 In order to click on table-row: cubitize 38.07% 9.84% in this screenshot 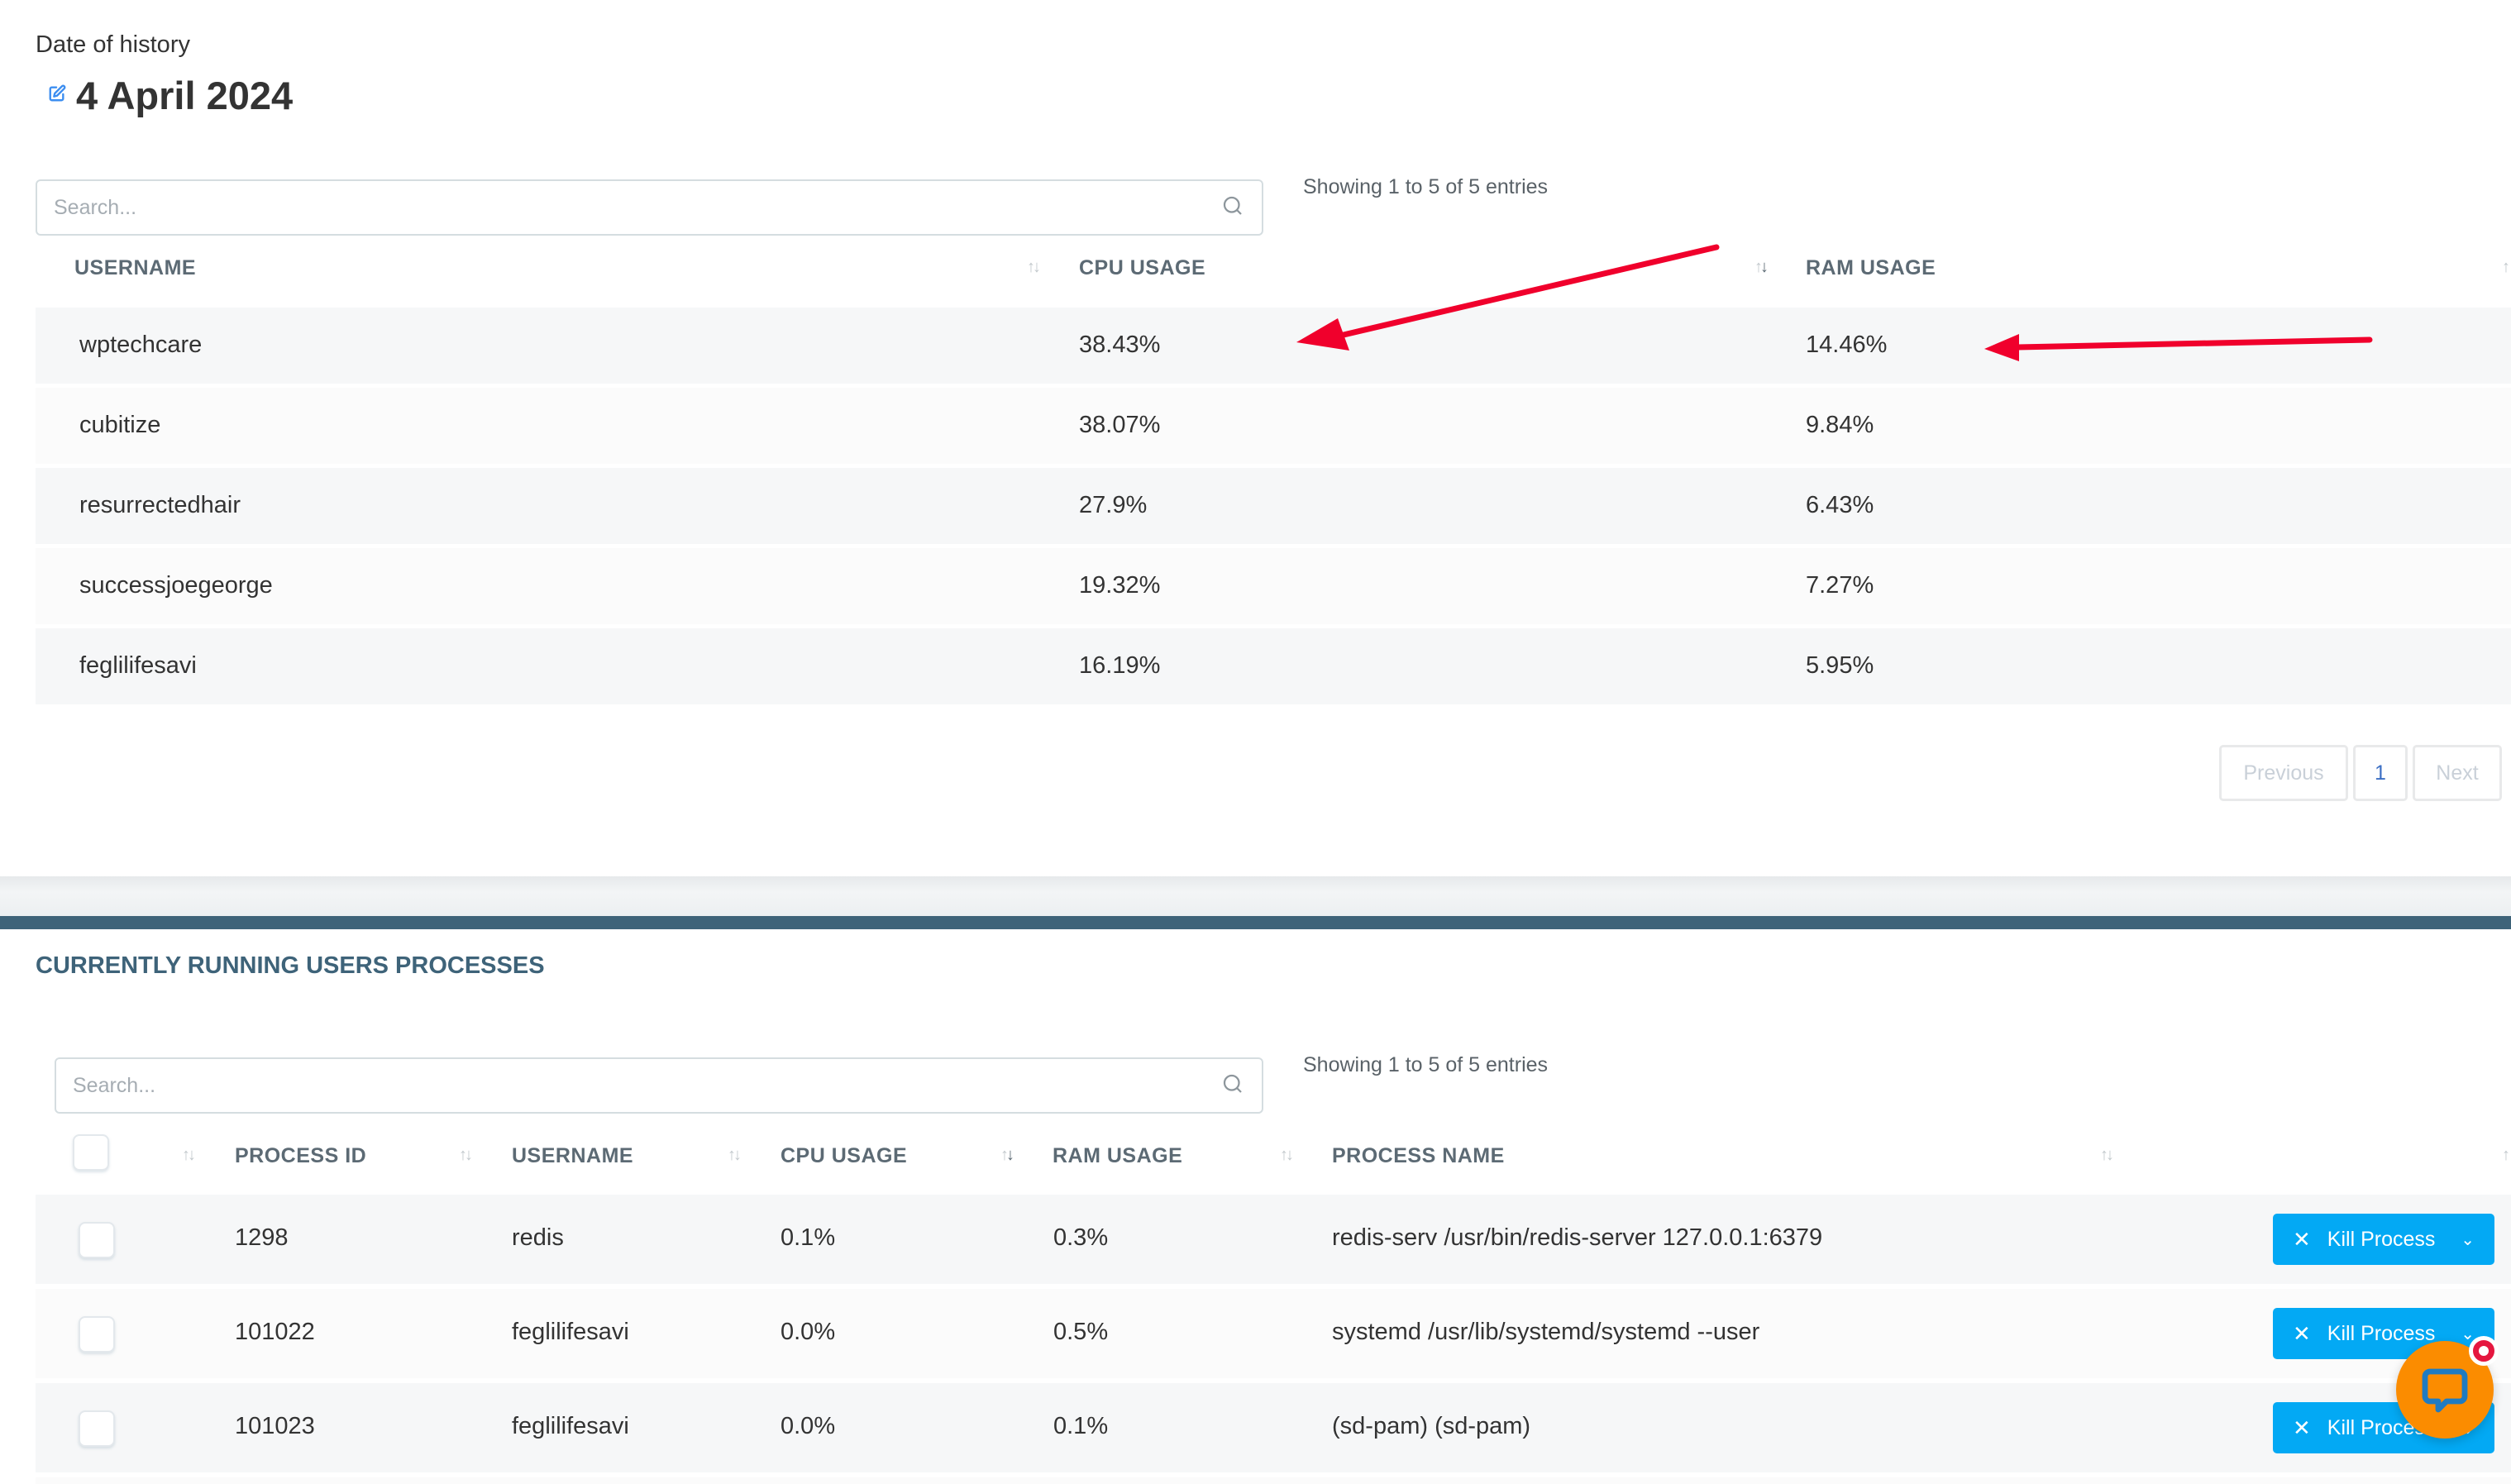, I will do `click(1274, 426)`.